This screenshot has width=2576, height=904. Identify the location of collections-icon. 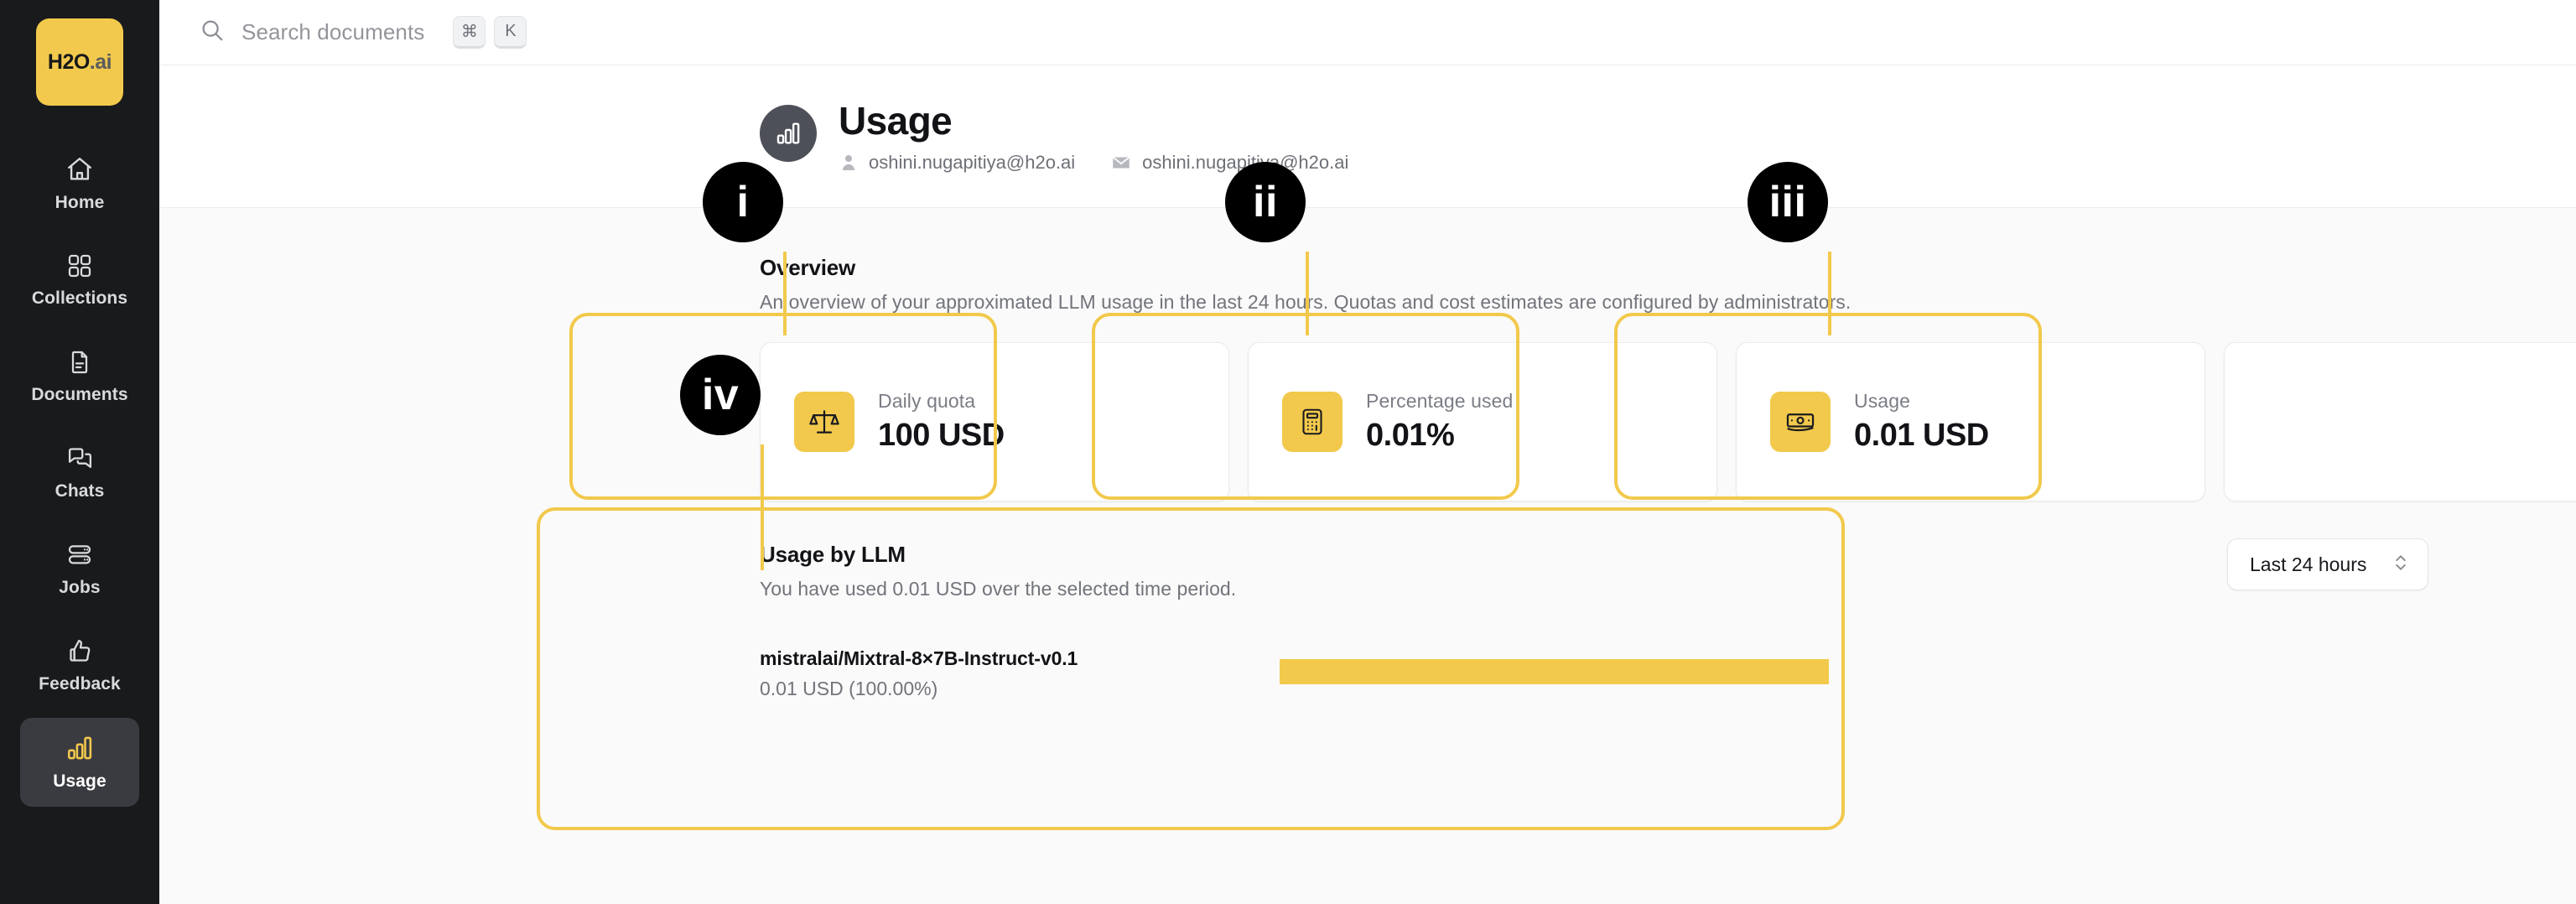
(79, 265).